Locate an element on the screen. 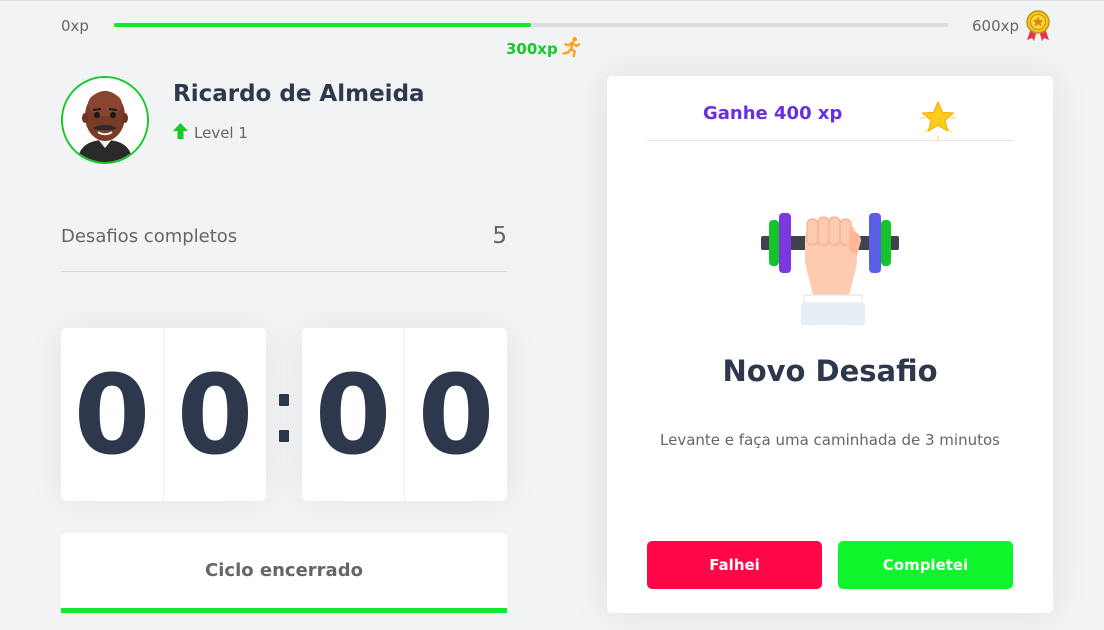  minute-digit-left: 0 is located at coordinates (112, 414).